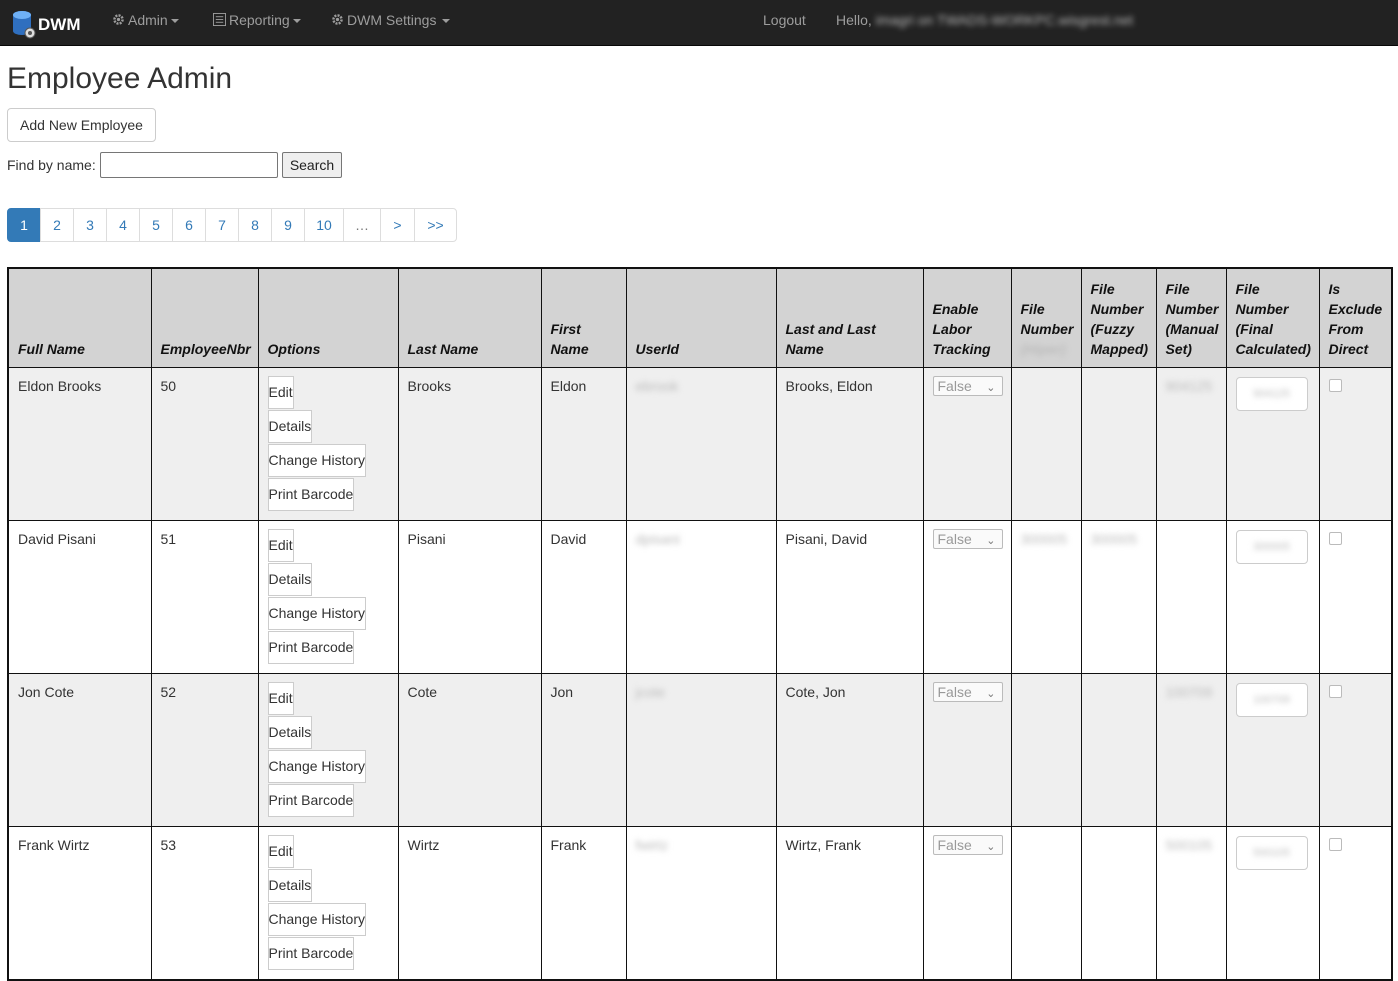  What do you see at coordinates (1191, 443) in the screenshot?
I see `cell-file-number-manual: 904125` at bounding box center [1191, 443].